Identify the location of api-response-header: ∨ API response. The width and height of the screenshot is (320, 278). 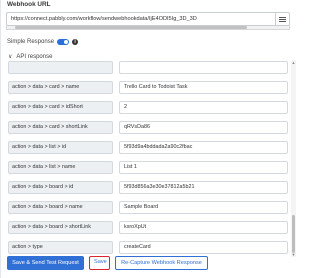
(30, 57).